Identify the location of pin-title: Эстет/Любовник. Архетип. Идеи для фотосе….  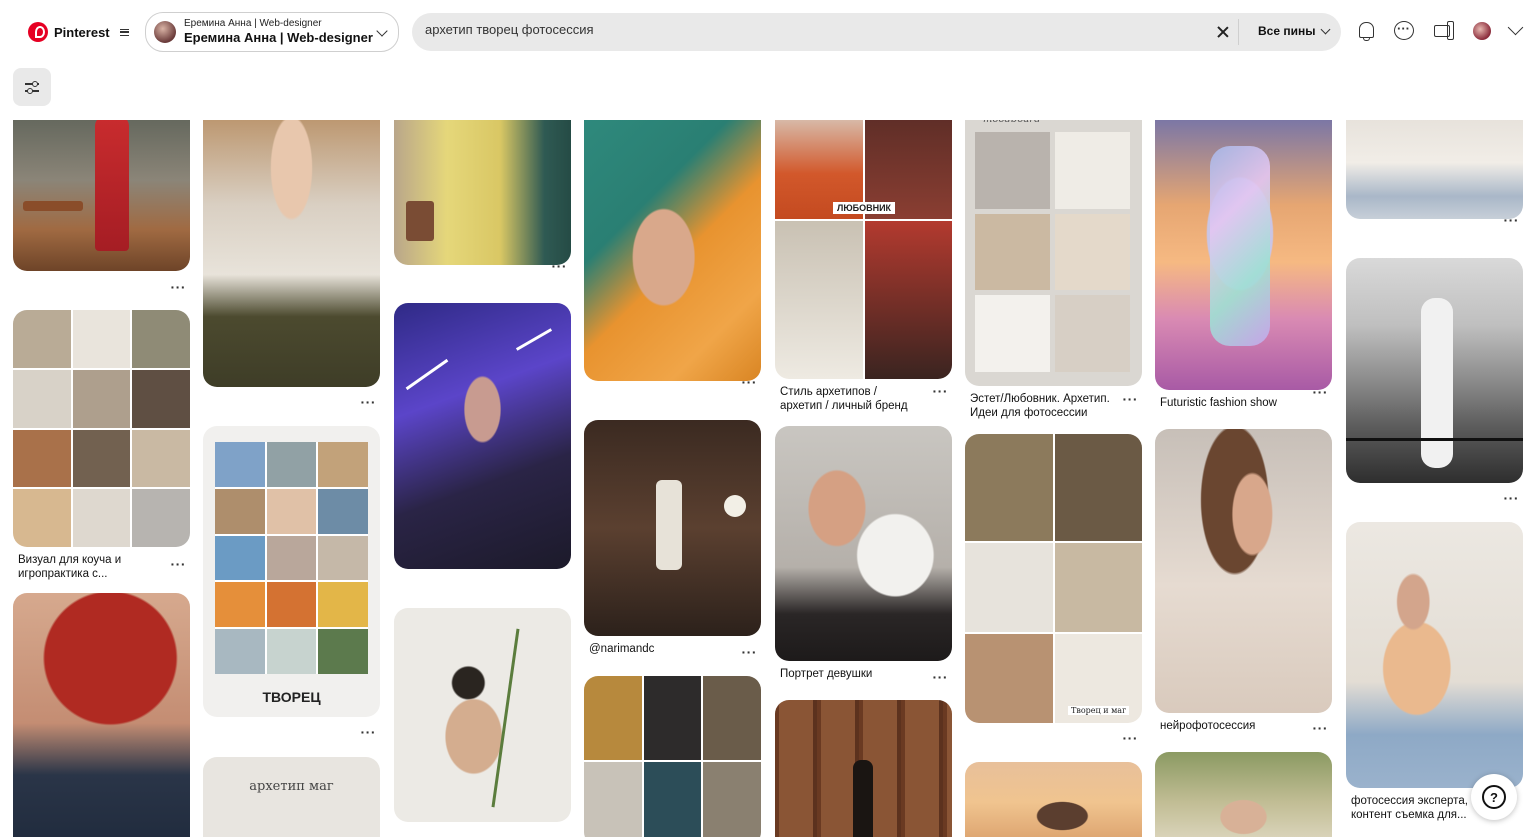
(1040, 406).